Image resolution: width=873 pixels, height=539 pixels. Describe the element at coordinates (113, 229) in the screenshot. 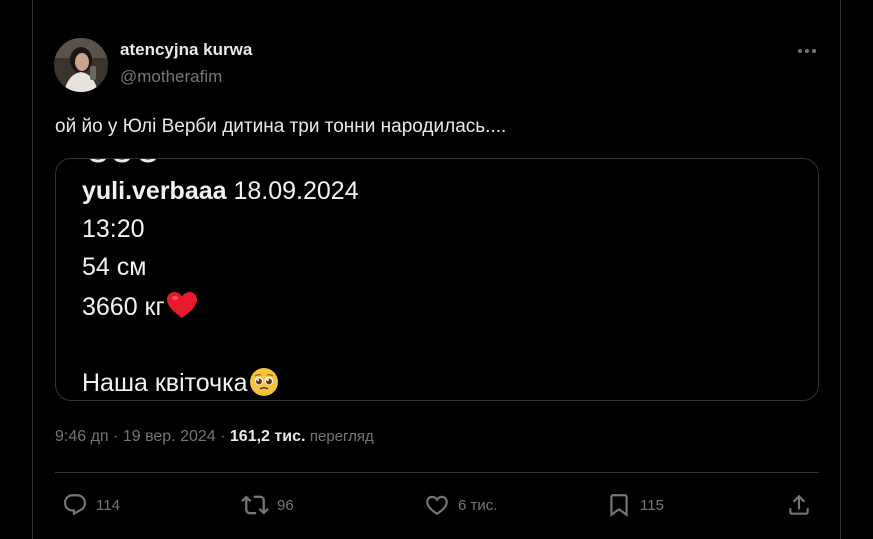

I see `media-time: 13:20` at that location.